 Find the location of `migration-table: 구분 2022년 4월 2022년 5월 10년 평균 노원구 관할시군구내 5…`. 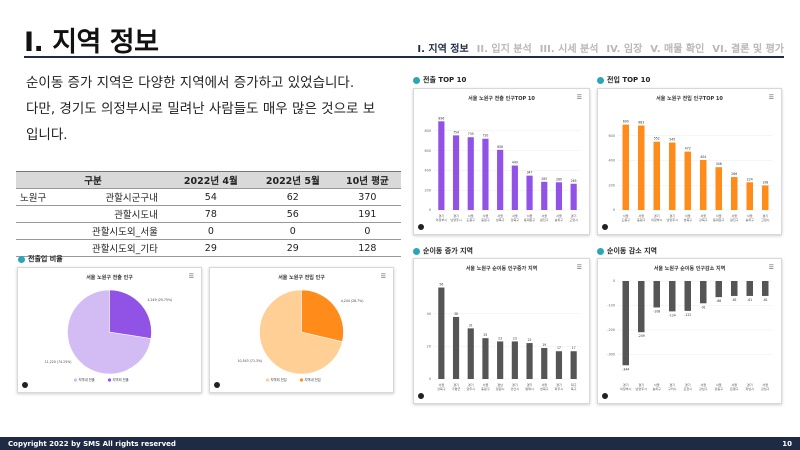

migration-table: 구분 2022년 4월 2022년 5월 10년 평균 노원구 관할시군구내 5… is located at coordinates (208, 214).